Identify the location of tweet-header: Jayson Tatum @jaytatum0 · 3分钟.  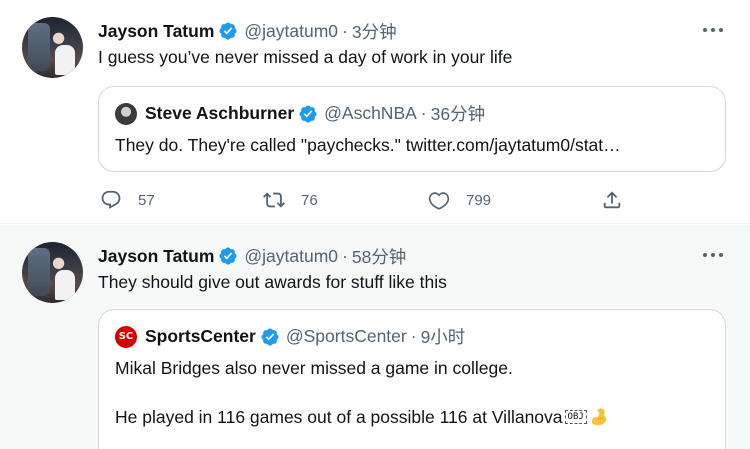
(247, 31).